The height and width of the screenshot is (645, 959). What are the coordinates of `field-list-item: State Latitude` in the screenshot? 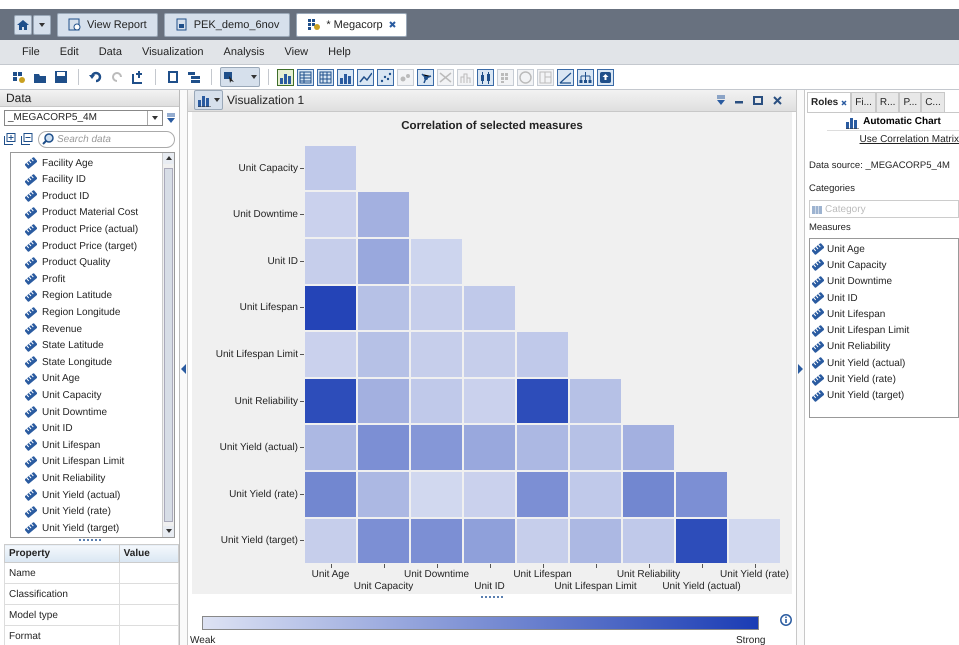 It's located at (93, 345).